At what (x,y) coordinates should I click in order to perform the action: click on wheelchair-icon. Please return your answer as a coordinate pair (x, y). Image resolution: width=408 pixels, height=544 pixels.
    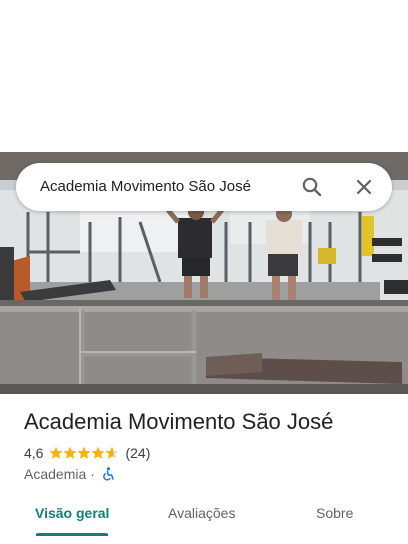
    Looking at the image, I should click on (108, 474).